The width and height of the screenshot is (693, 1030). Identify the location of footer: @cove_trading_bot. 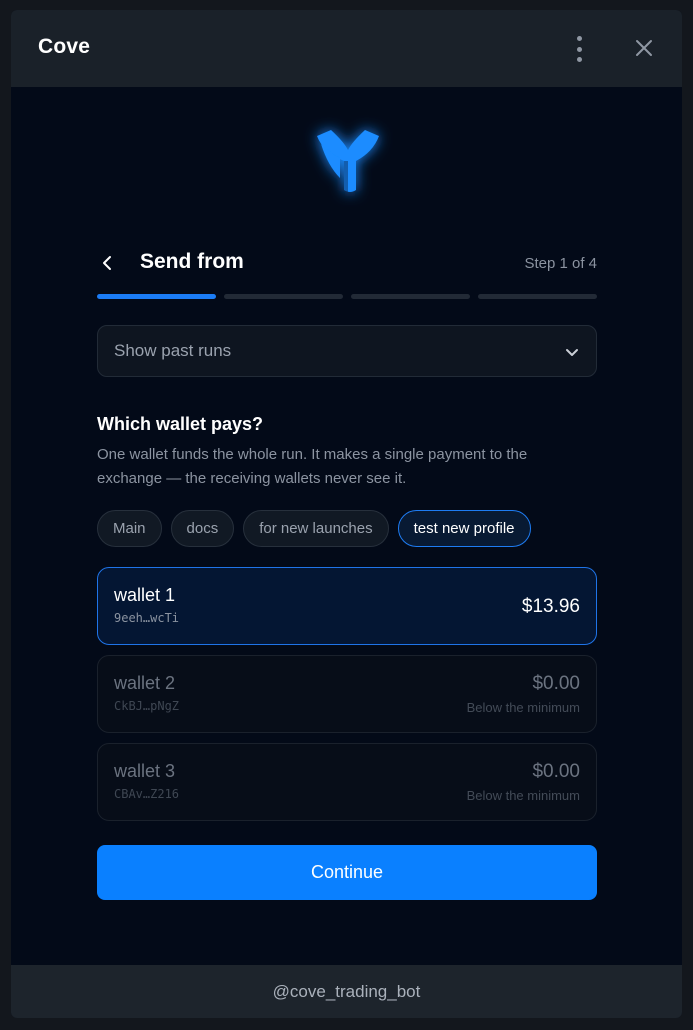
(346, 991).